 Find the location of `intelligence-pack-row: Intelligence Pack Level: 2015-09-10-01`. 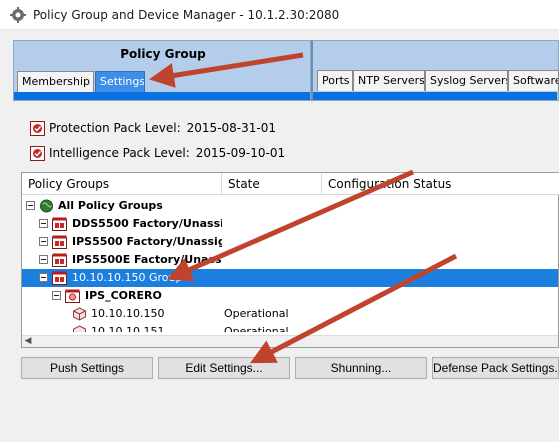

intelligence-pack-row: Intelligence Pack Level: 2015-09-10-01 is located at coordinates (157, 153).